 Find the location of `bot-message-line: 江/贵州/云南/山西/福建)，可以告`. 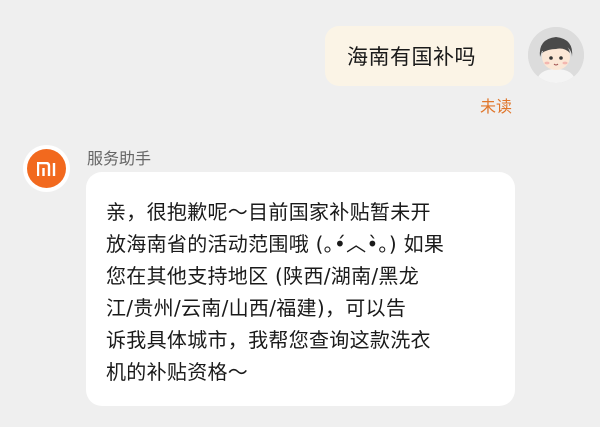

bot-message-line: 江/贵州/云南/山西/福建)，可以告 is located at coordinates (256, 308).